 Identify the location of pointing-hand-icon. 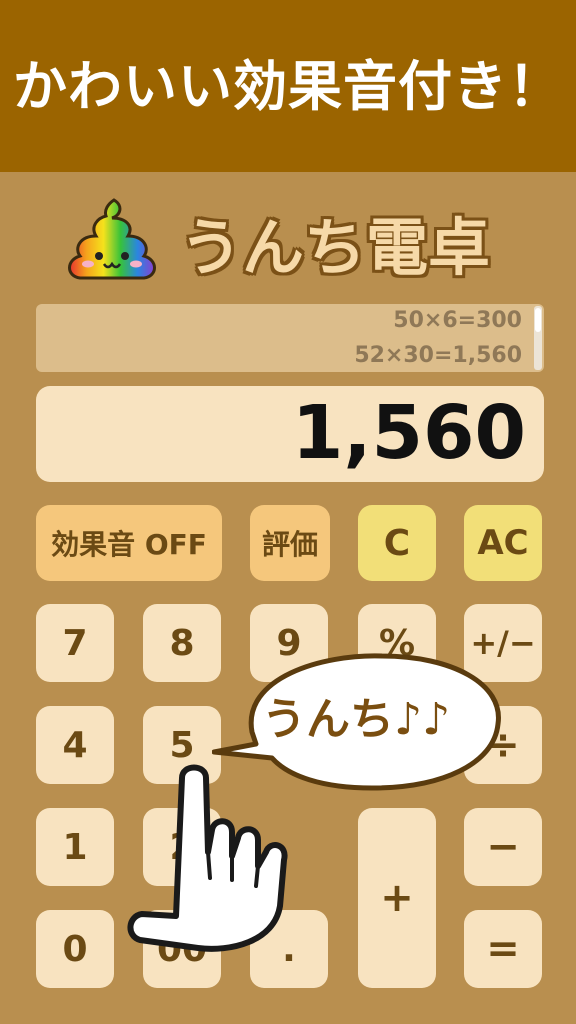
(207, 858).